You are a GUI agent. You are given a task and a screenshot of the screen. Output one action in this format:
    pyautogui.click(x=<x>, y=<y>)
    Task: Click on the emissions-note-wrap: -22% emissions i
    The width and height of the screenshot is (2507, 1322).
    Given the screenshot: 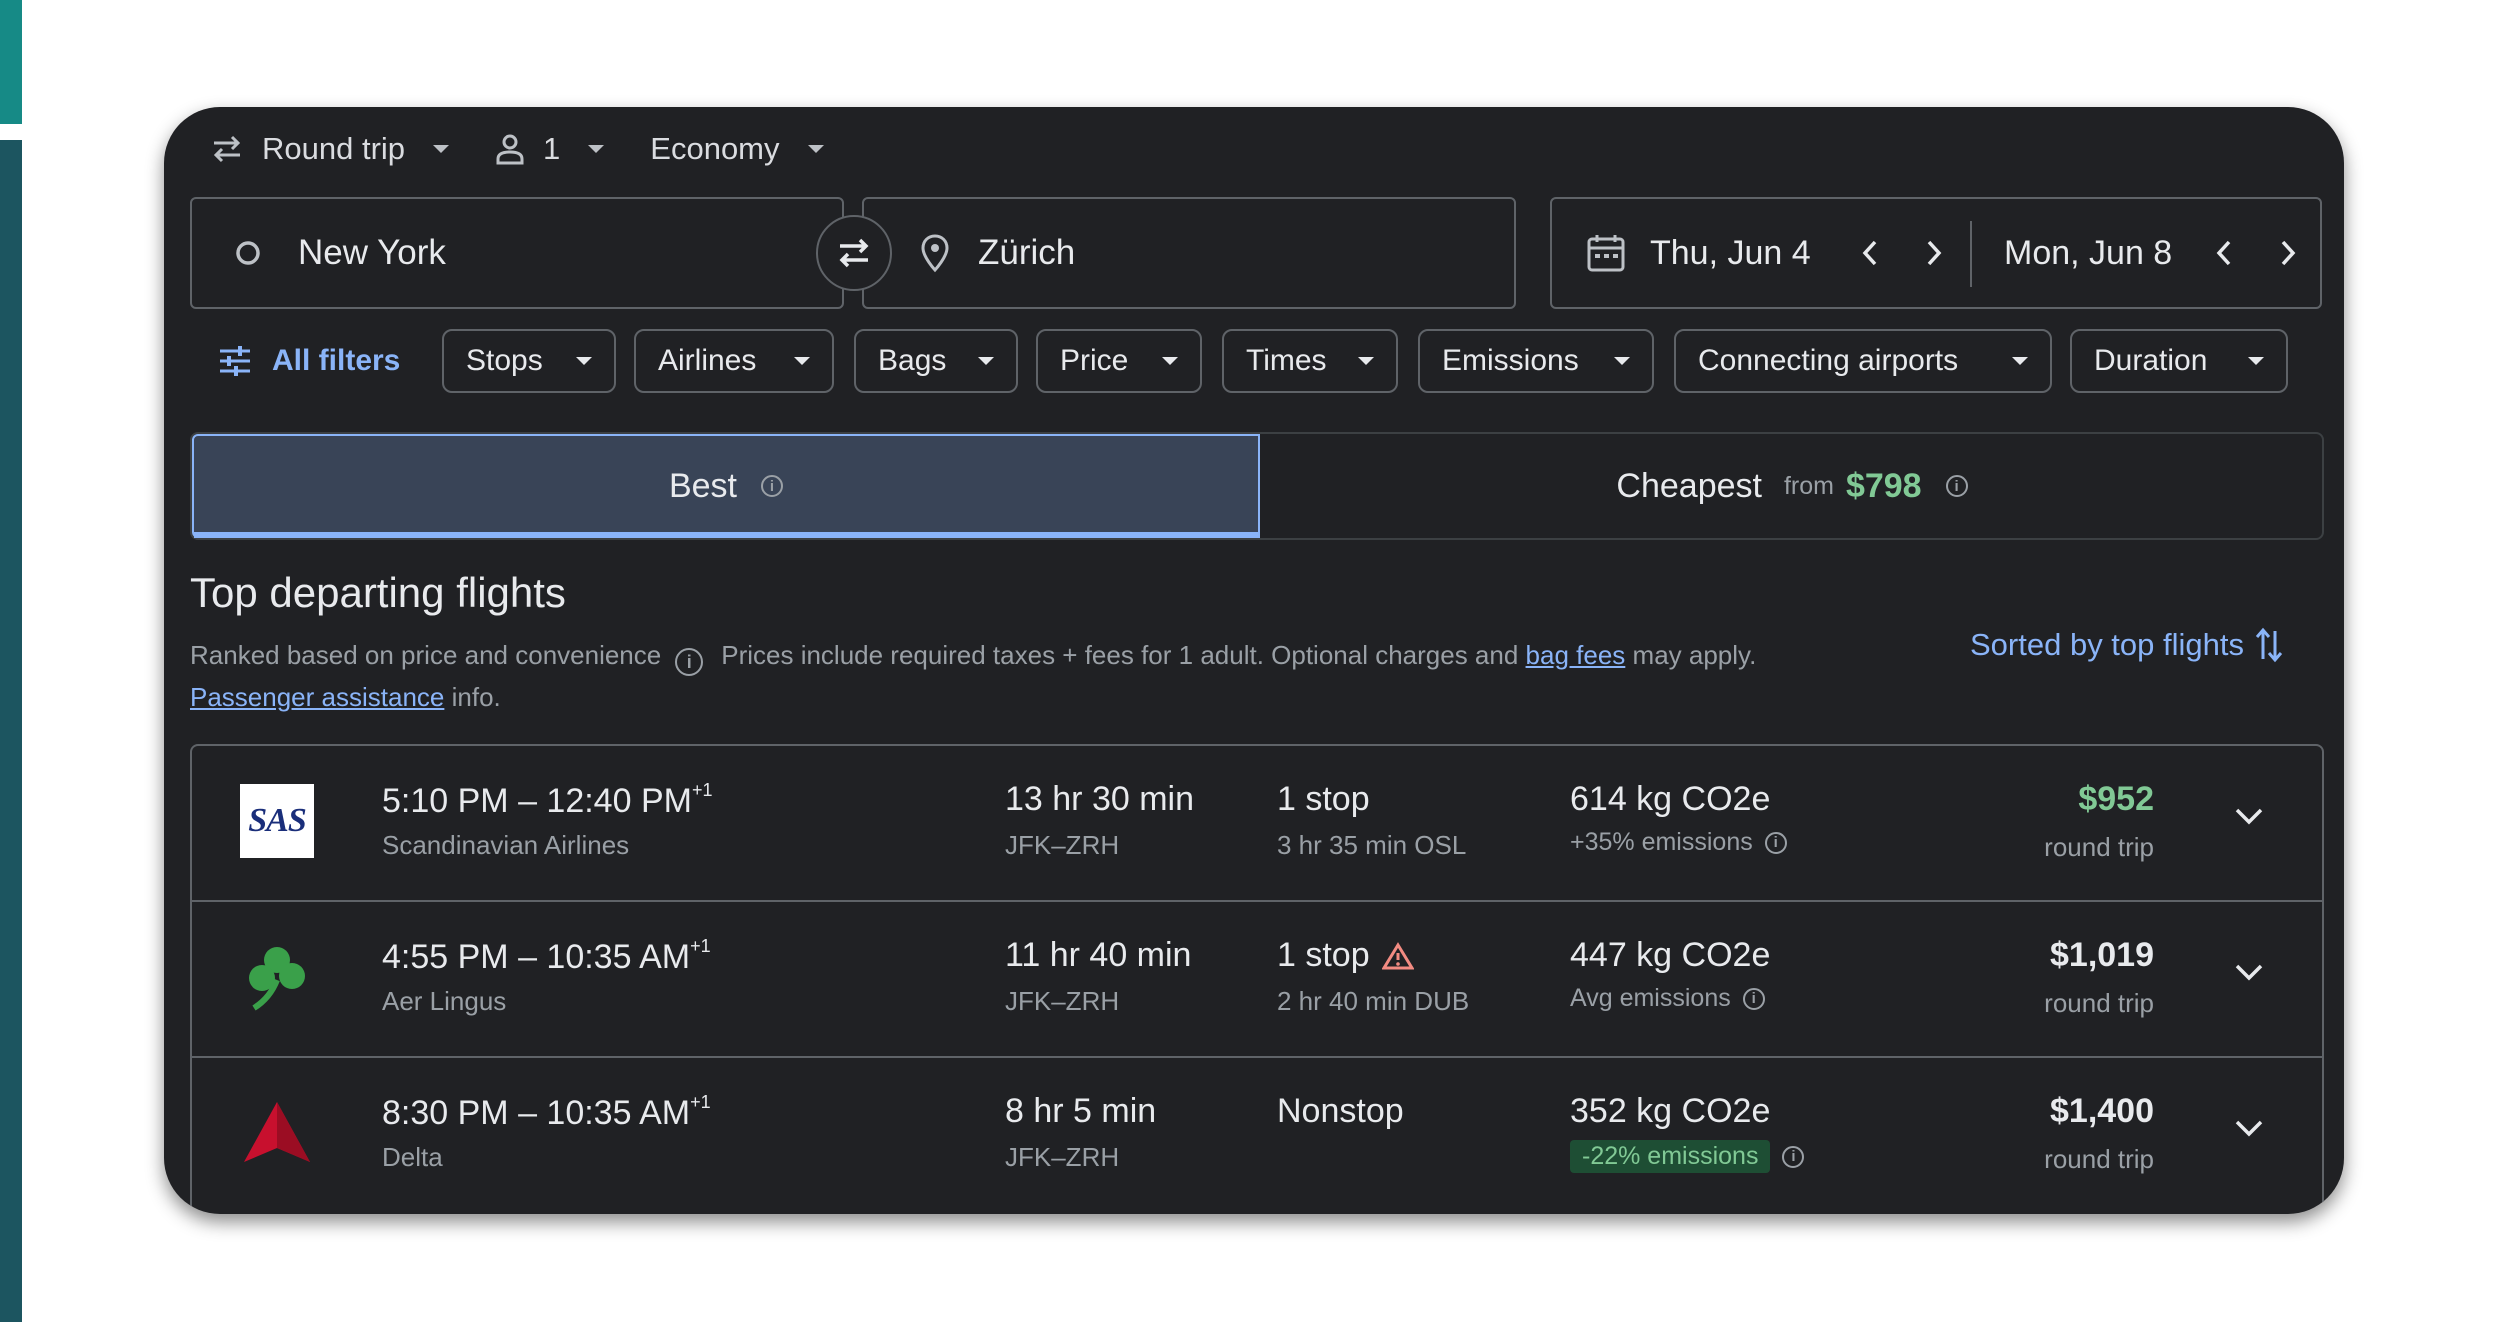 What is the action you would take?
    pyautogui.click(x=1687, y=1156)
    